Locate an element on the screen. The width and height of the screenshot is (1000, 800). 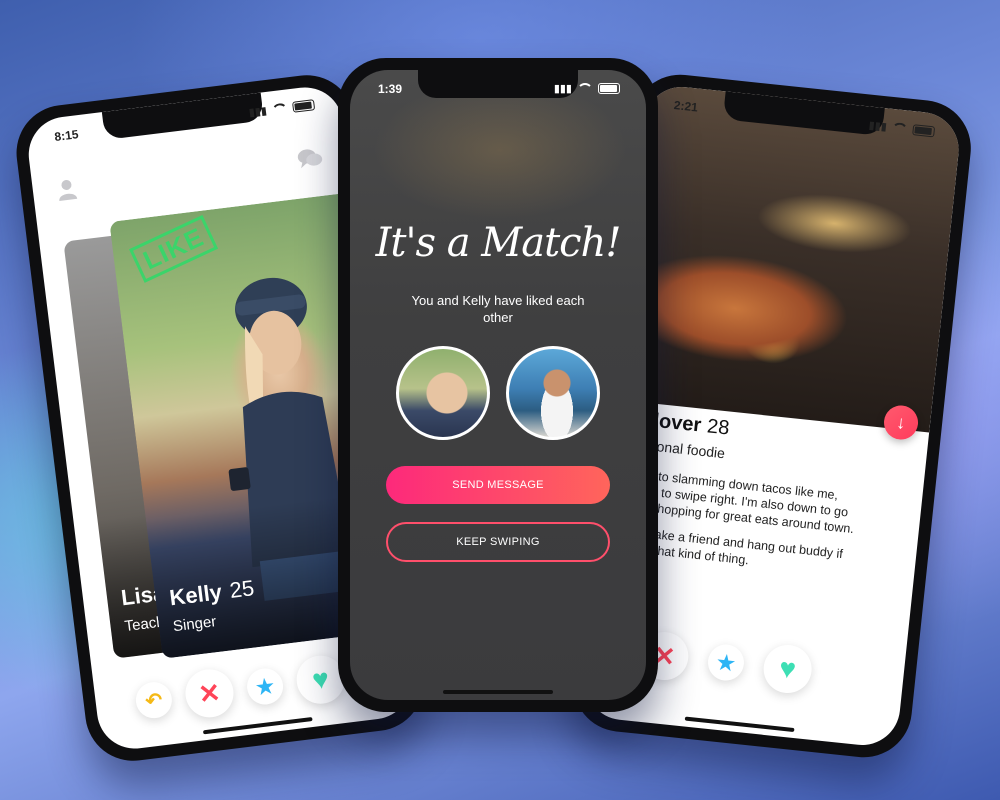
match-avatar is located at coordinates (553, 393).